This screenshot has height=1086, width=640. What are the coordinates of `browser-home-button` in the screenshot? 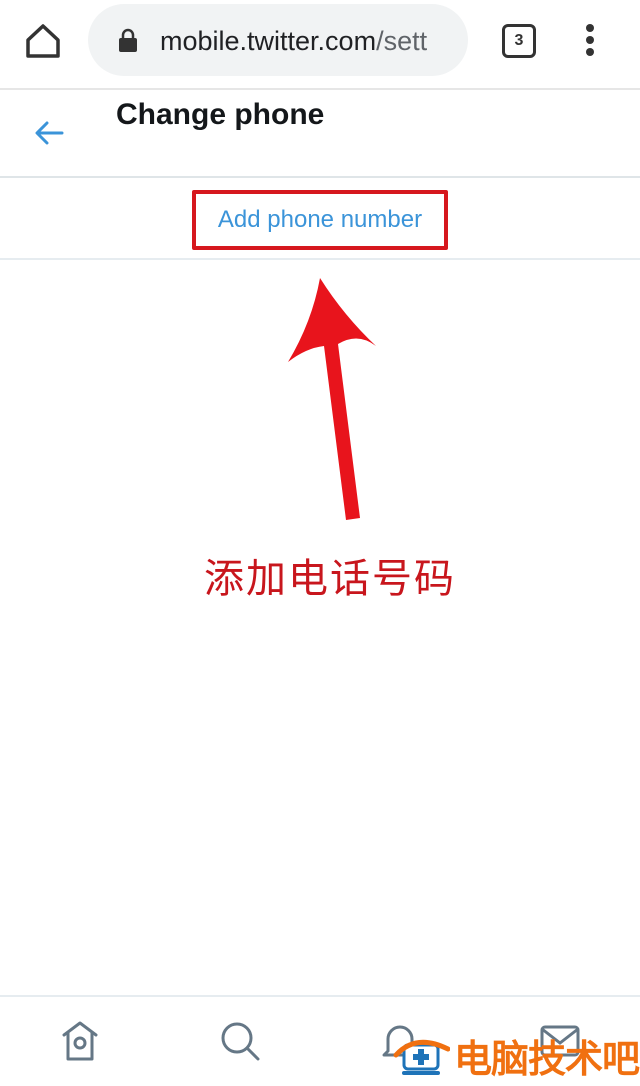 It's located at (43, 41).